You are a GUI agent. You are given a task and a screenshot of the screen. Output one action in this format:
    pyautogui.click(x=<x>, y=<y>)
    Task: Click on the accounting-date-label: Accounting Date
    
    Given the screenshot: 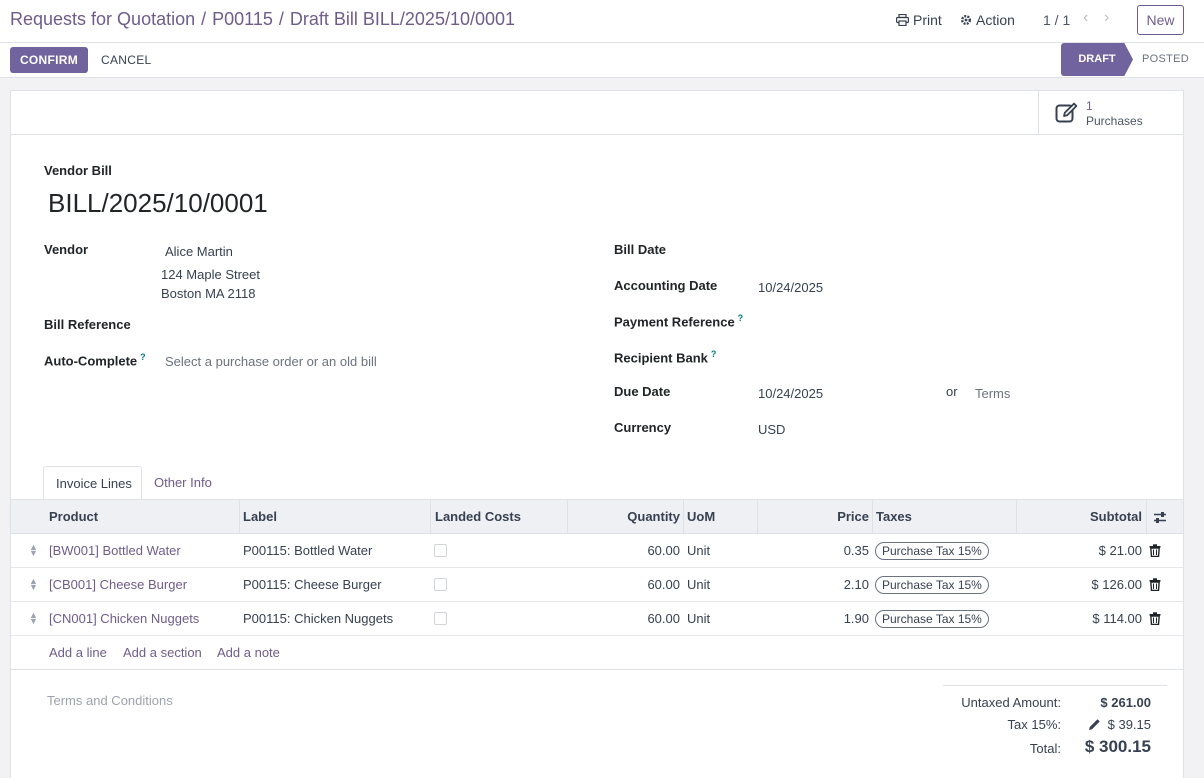 What is the action you would take?
    pyautogui.click(x=666, y=285)
    